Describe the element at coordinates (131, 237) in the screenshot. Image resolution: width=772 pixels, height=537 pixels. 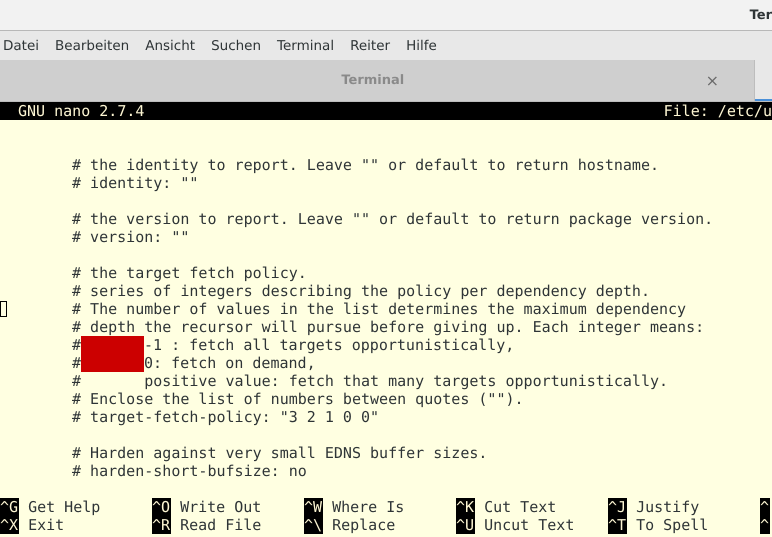
I see `code-line: # version: ""` at that location.